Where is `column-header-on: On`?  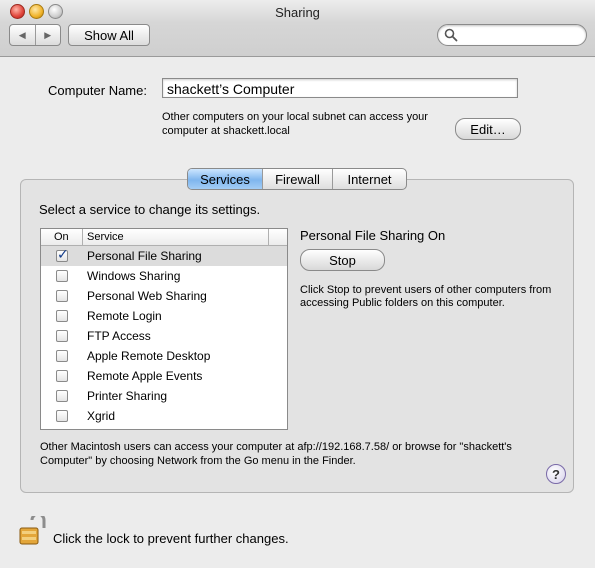 column-header-on: On is located at coordinates (62, 237).